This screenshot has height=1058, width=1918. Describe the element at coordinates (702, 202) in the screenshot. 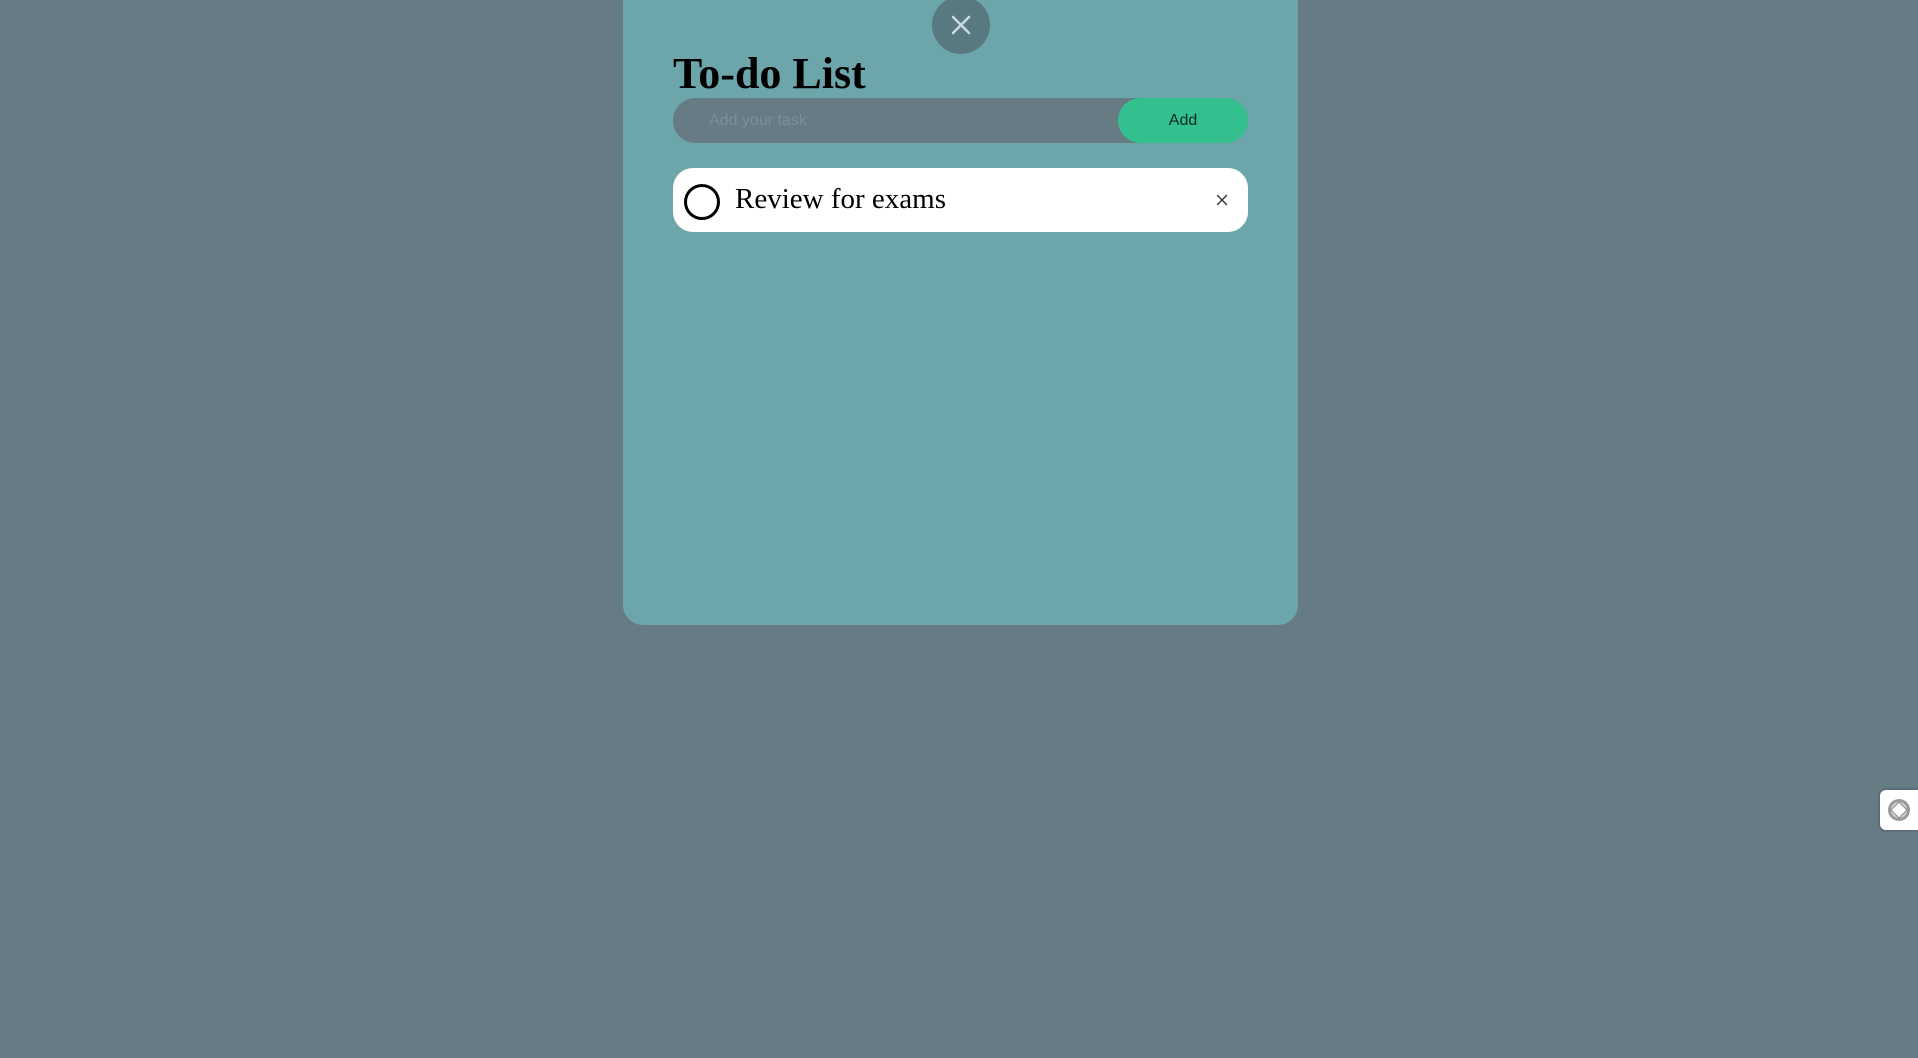

I see `circle-checkbox-icon` at that location.